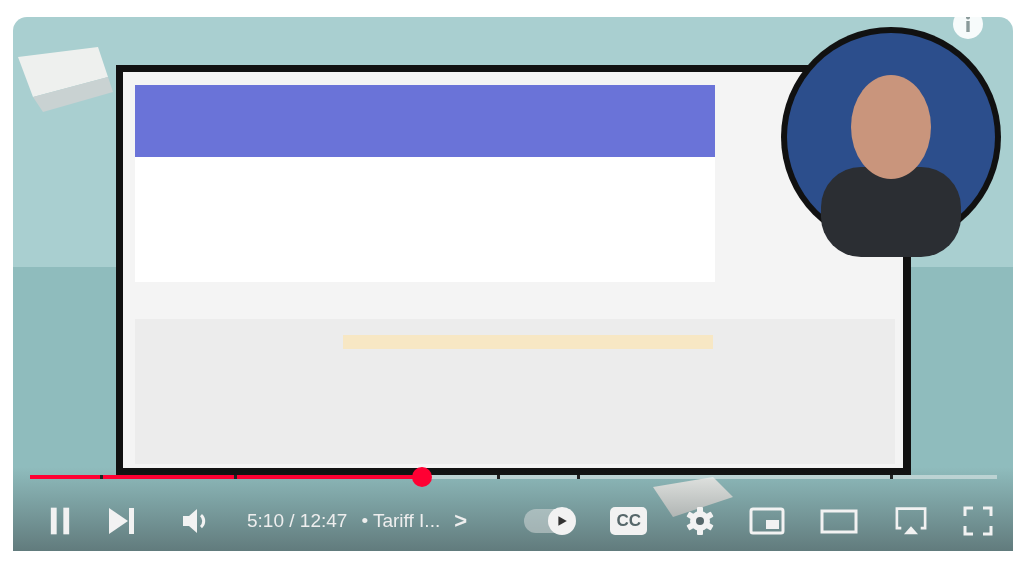  What do you see at coordinates (767, 521) in the screenshot?
I see `miniplayer-icon` at bounding box center [767, 521].